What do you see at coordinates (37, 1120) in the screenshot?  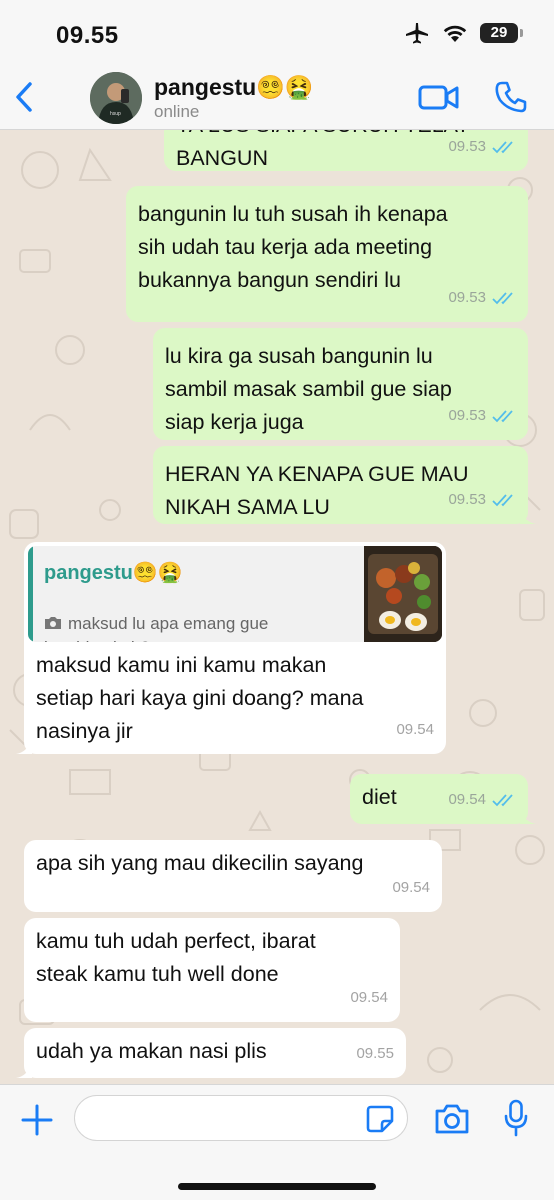 I see `attach-plus-button` at bounding box center [37, 1120].